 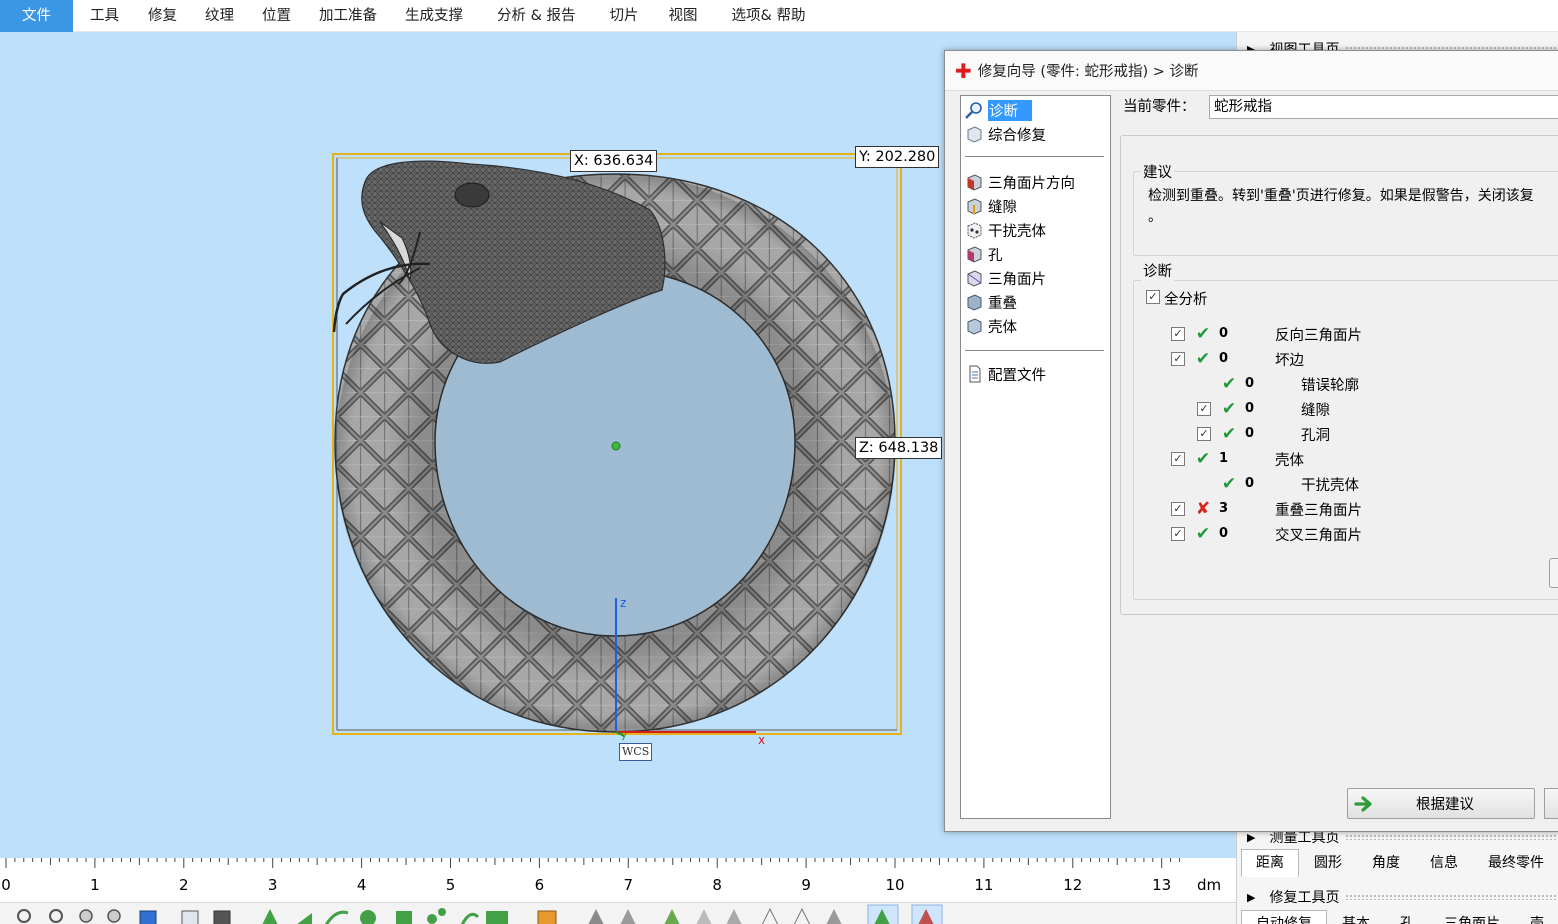 What do you see at coordinates (1073, 885) in the screenshot?
I see `ruler-tick-label: 12` at bounding box center [1073, 885].